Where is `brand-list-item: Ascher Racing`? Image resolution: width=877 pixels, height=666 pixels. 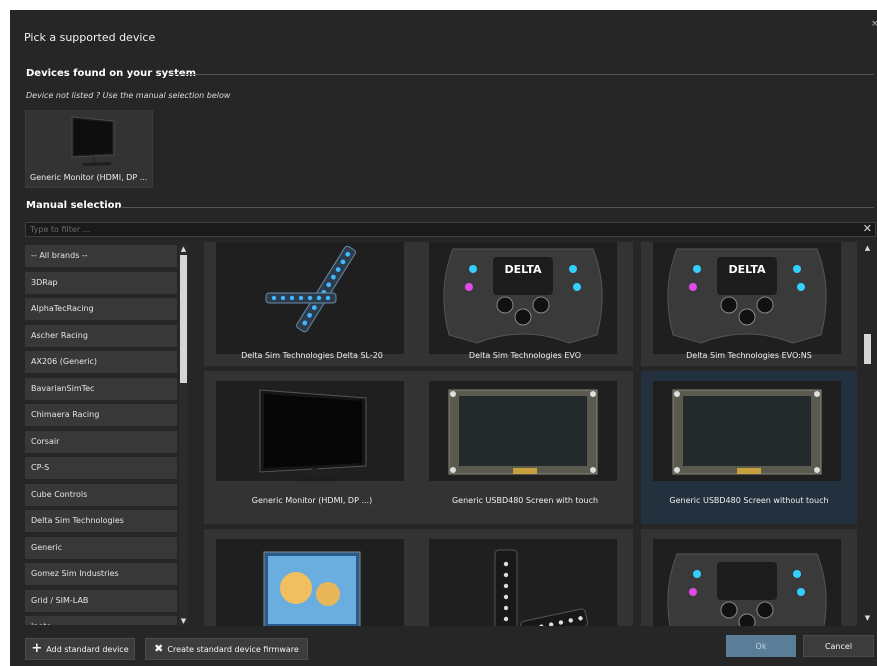
brand-list-item: Ascher Racing is located at coordinates (101, 335).